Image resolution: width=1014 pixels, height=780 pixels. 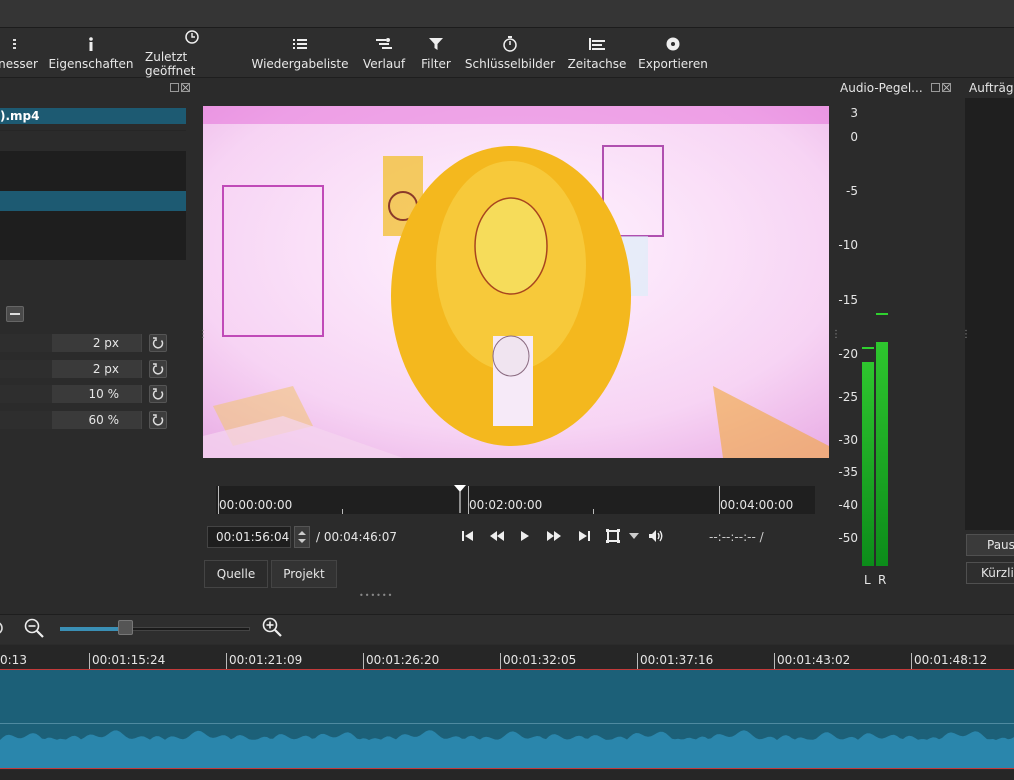 What do you see at coordinates (510, 64) in the screenshot?
I see `toolbar-label: Schlüsselbilder` at bounding box center [510, 64].